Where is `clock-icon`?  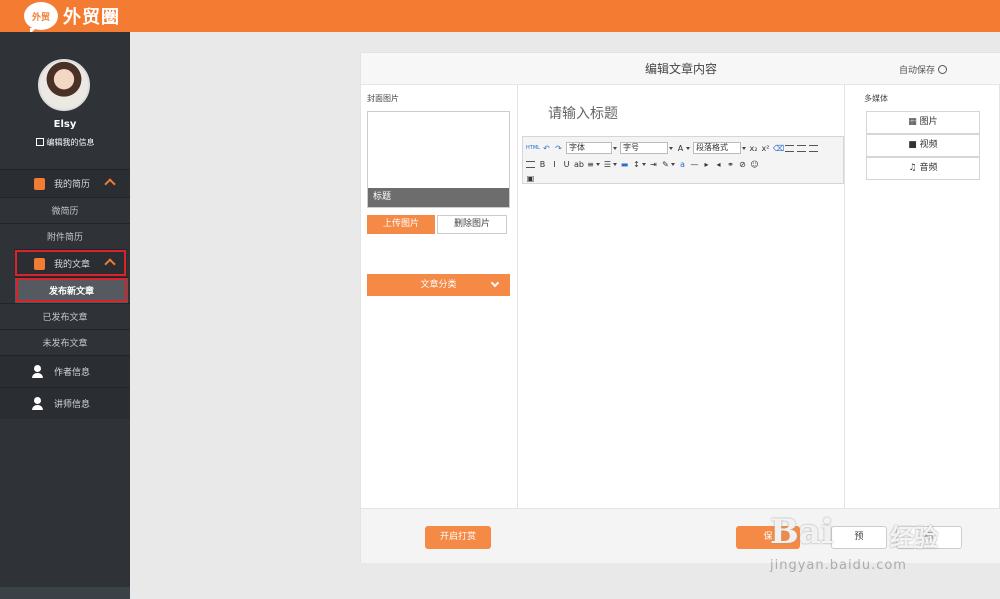 clock-icon is located at coordinates (943, 69).